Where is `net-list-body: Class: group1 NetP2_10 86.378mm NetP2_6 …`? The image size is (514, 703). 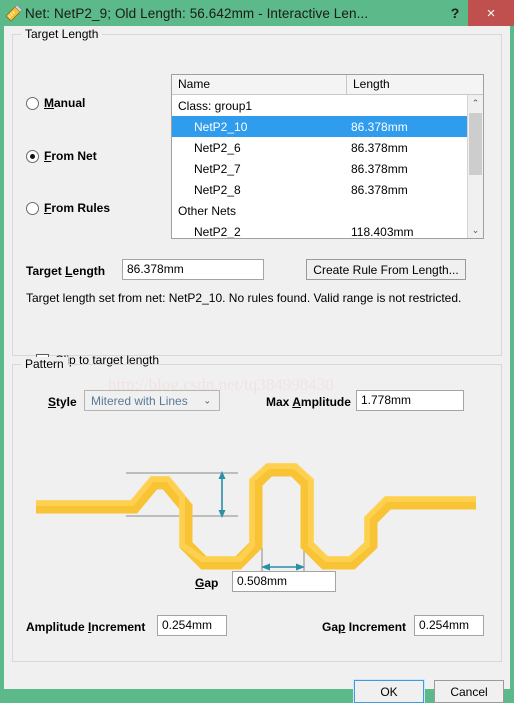 net-list-body: Class: group1 NetP2_10 86.378mm NetP2_6 … is located at coordinates (320, 166).